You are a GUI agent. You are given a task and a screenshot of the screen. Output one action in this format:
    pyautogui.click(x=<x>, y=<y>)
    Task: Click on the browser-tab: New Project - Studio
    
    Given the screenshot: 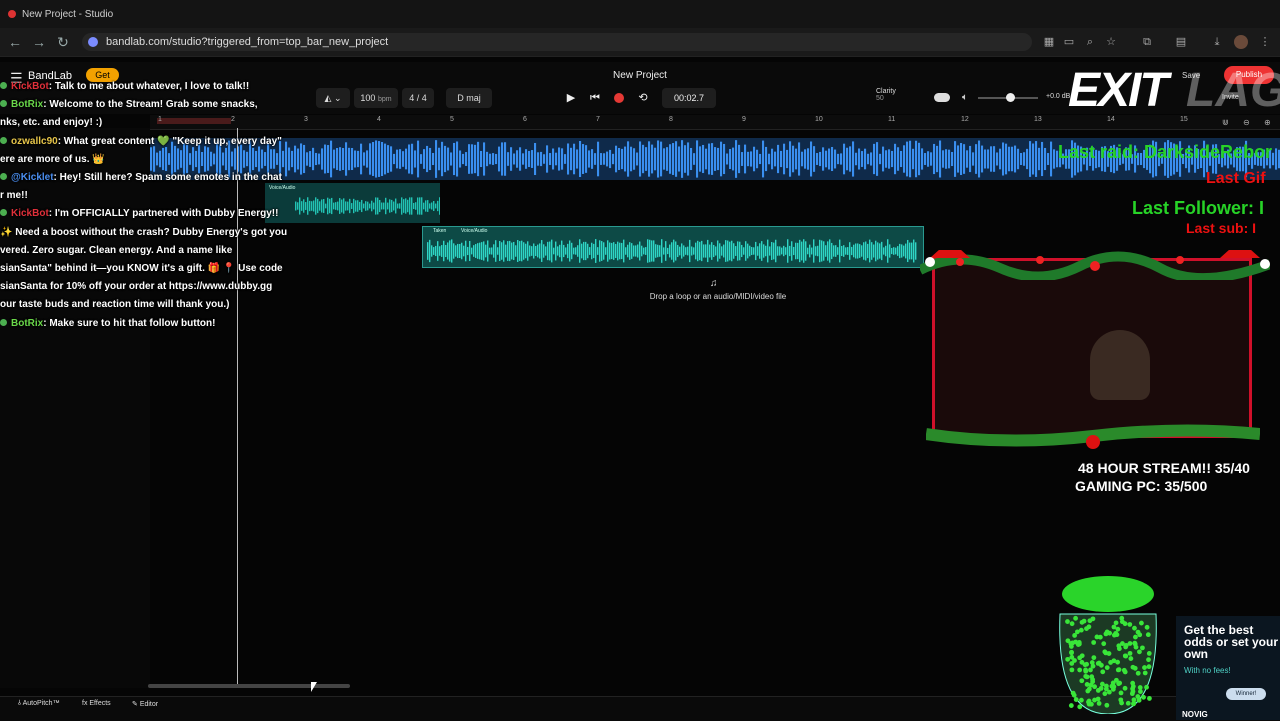 What is the action you would take?
    pyautogui.click(x=83, y=14)
    